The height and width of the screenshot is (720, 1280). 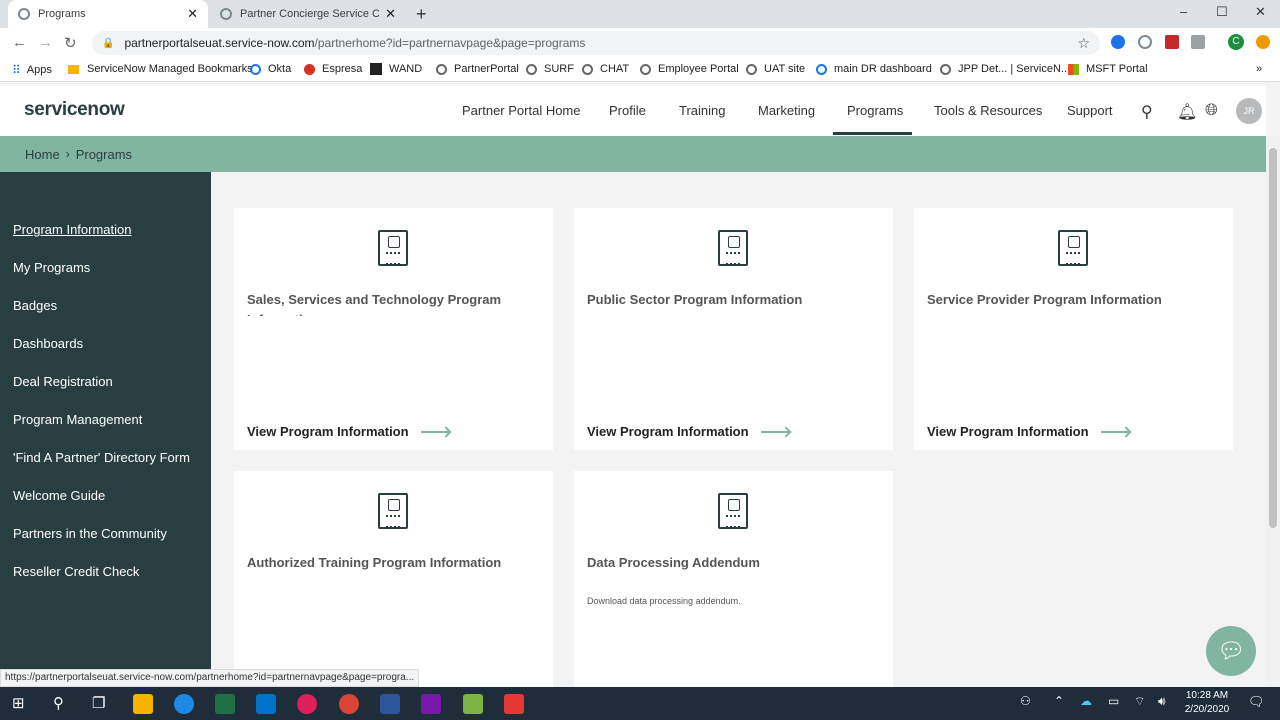 I want to click on maximize-button: ☐, so click(x=1222, y=12).